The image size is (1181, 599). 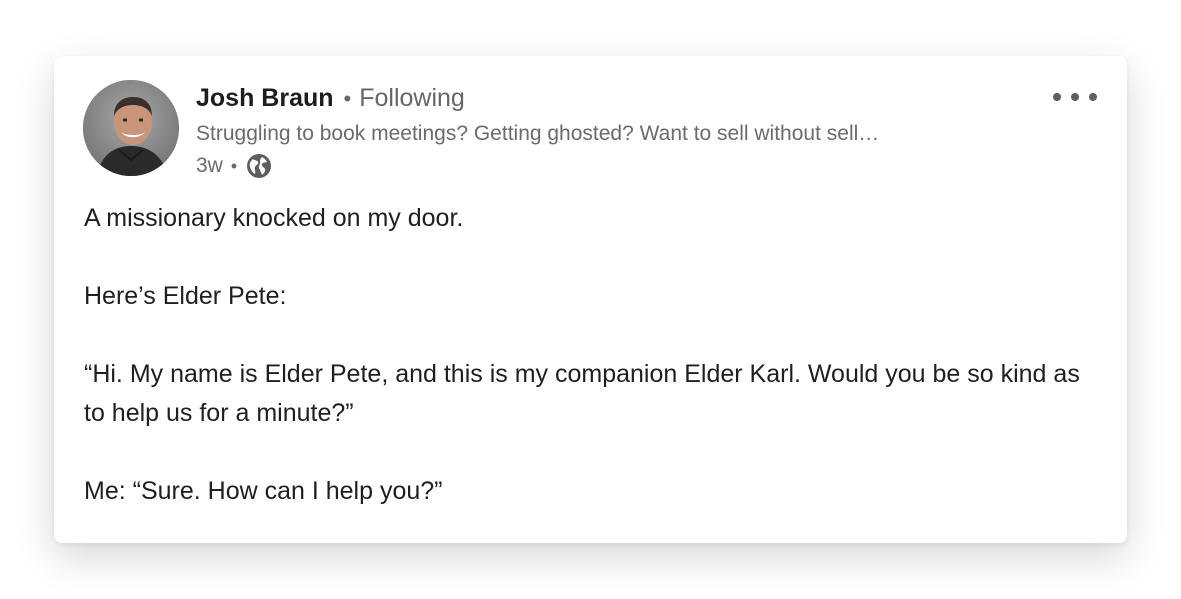 I want to click on author-row: Josh Braun • Following, so click(x=611, y=101).